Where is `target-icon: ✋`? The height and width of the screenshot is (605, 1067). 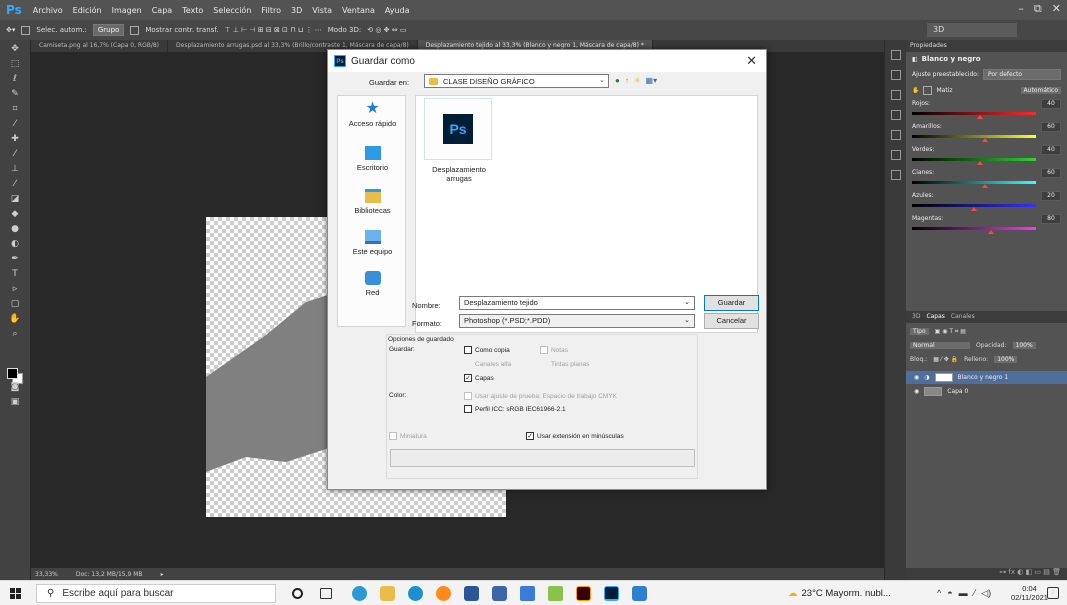
target-icon: ✋ is located at coordinates (915, 90).